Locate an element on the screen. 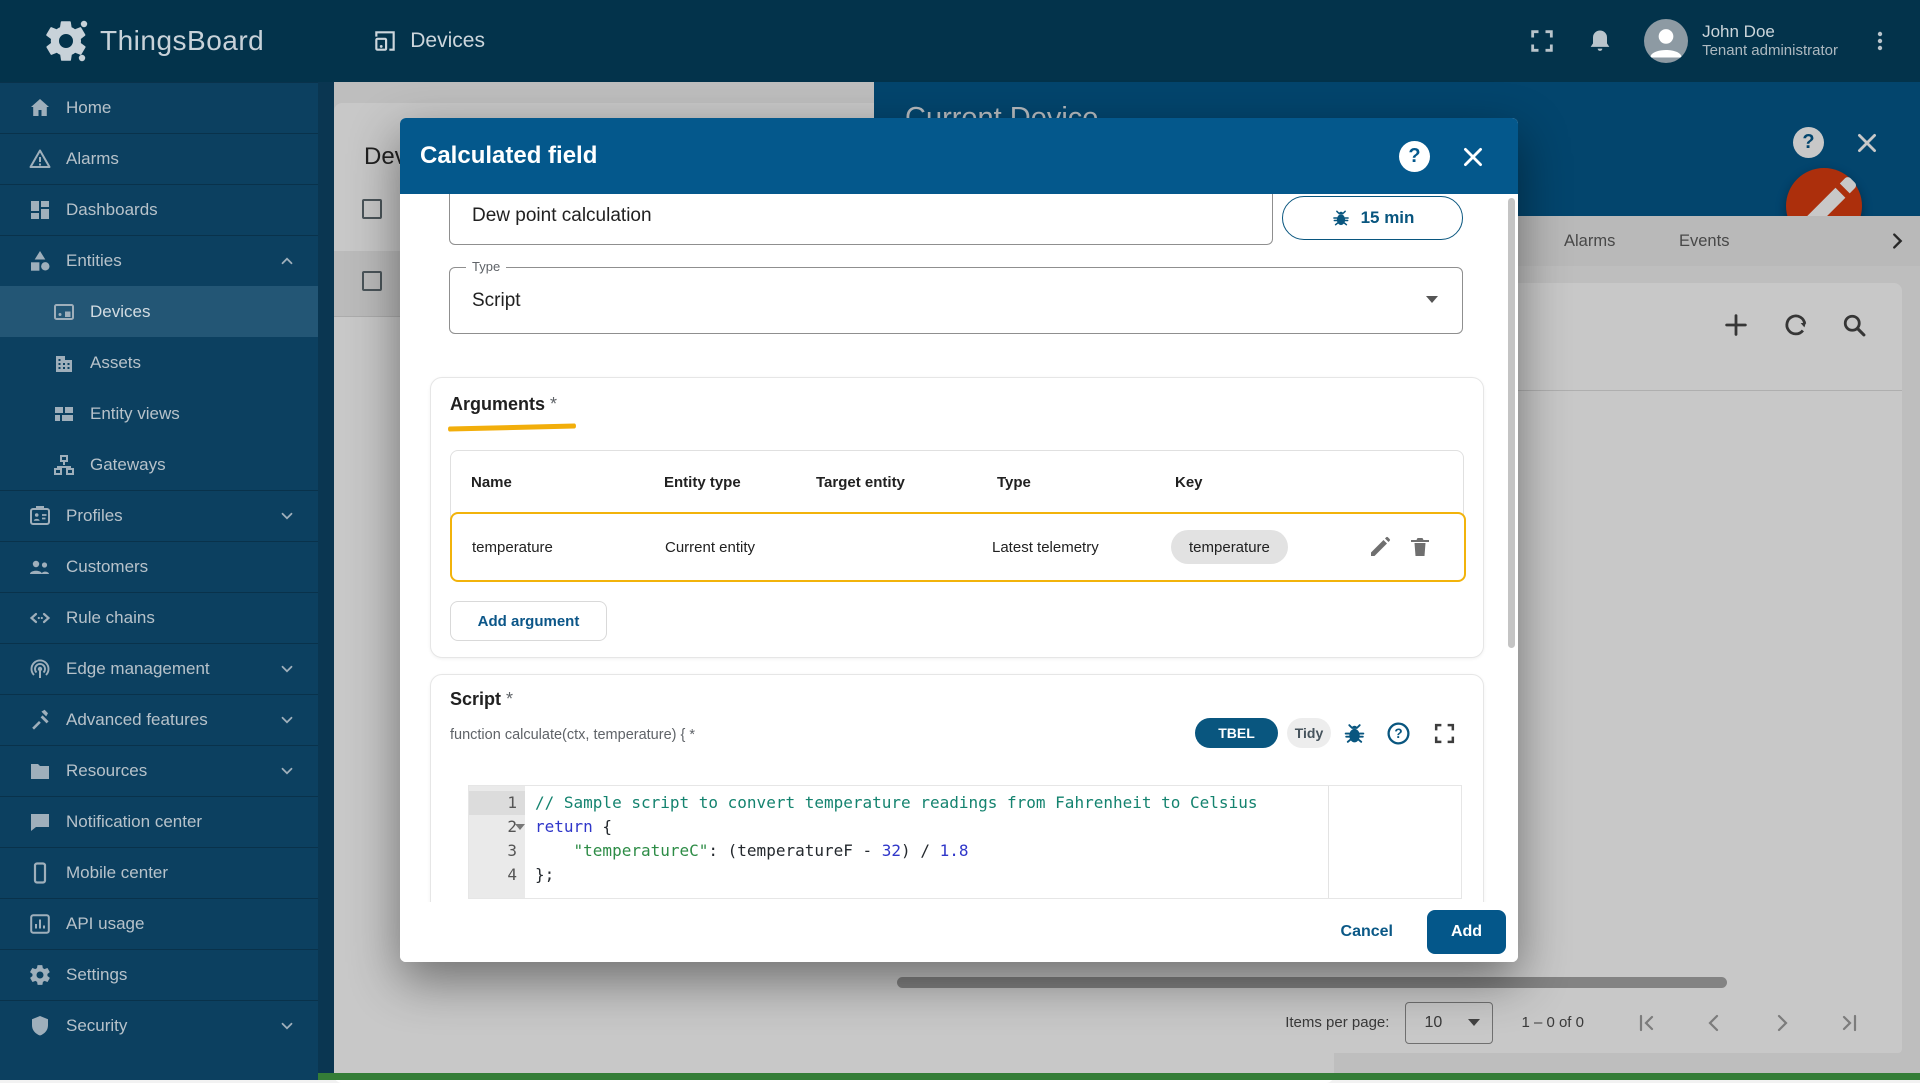  add-argument-button: Add argument is located at coordinates (528, 621).